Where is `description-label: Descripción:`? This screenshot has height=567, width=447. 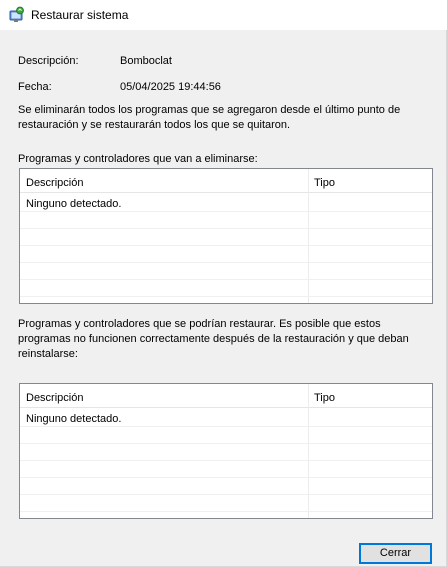
description-label: Descripción: is located at coordinates (48, 61).